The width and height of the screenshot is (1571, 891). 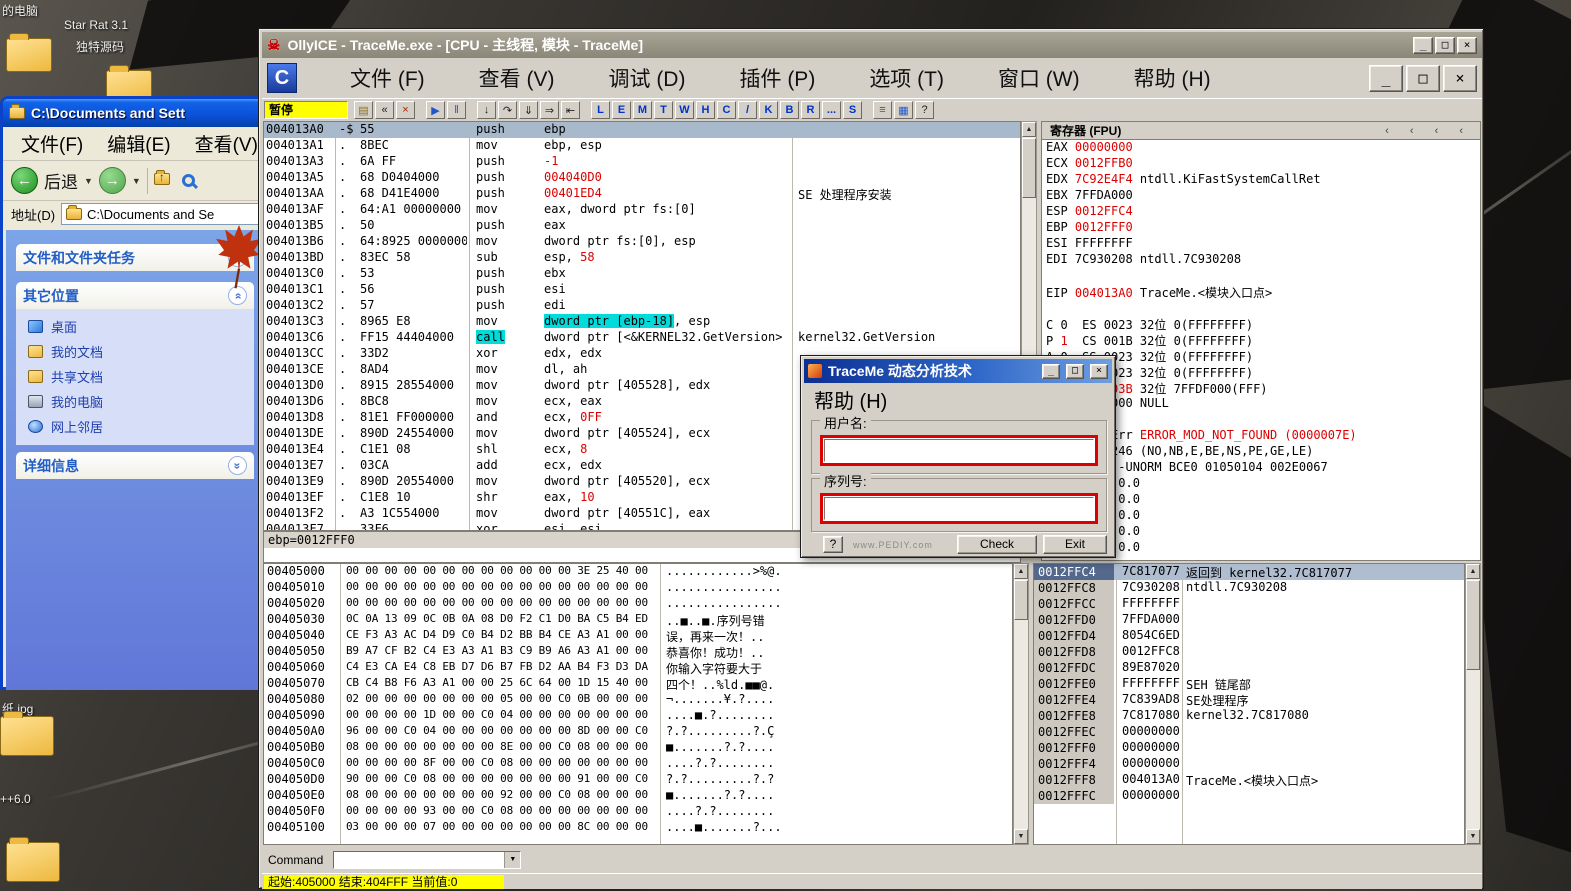 I want to click on pane-chevrons-icon: ‹ ‹ ‹ ‹, so click(x=1428, y=131).